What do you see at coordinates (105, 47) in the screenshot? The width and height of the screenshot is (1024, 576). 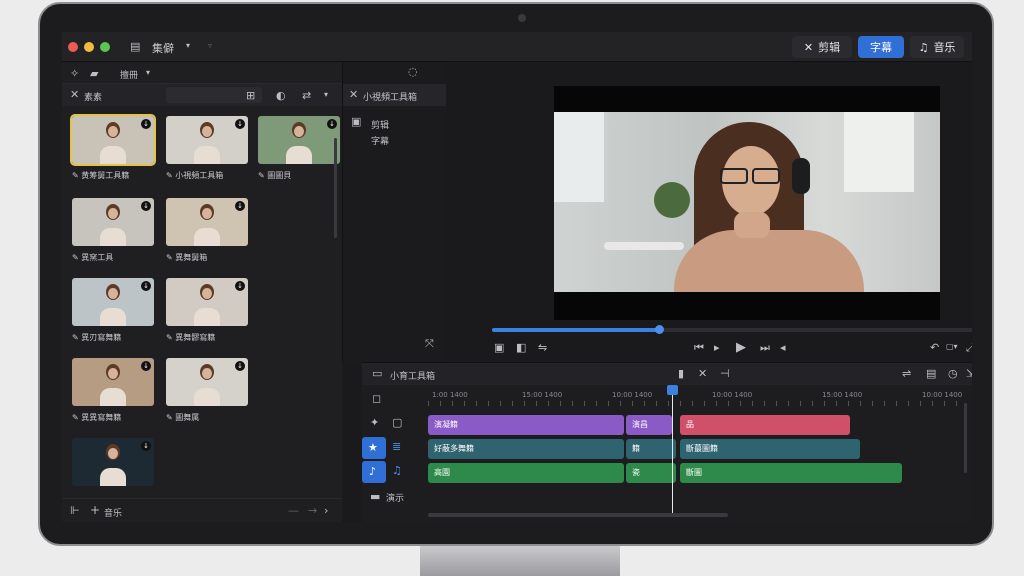 I see `maximize-window-button` at bounding box center [105, 47].